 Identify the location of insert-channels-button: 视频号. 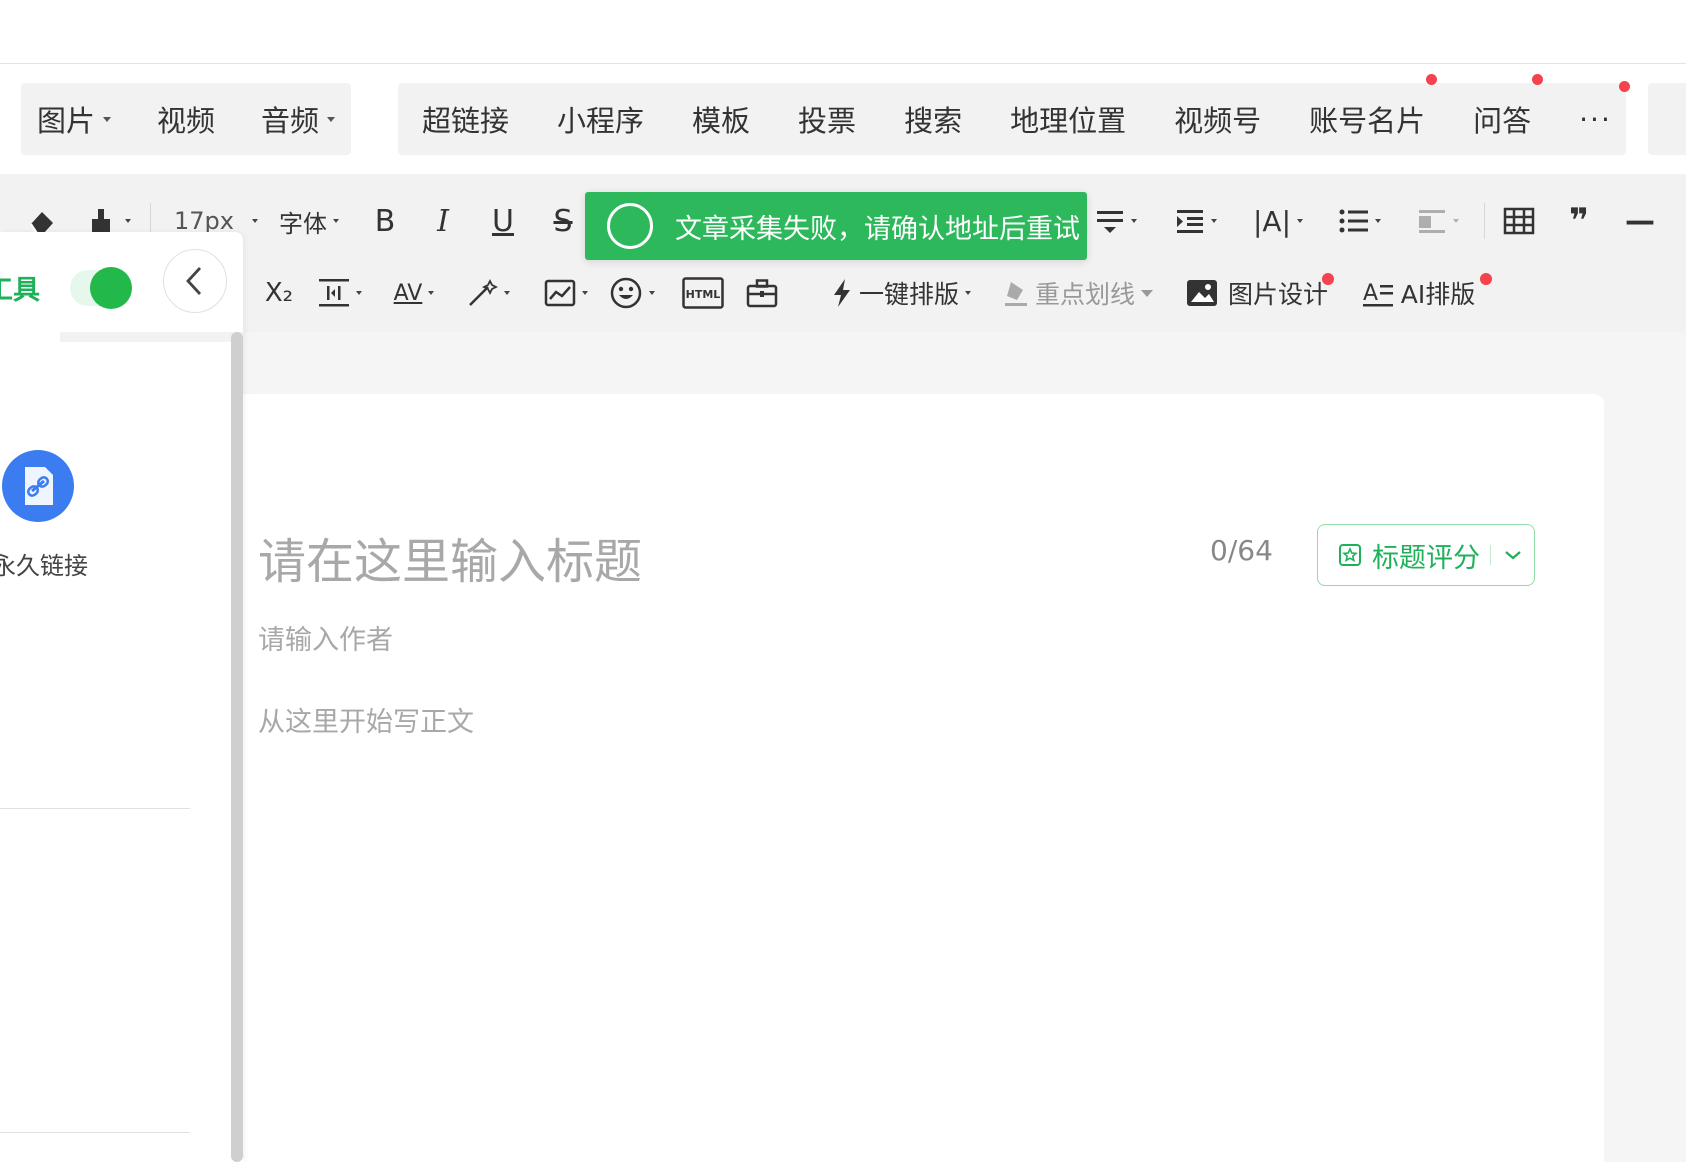
(1217, 119).